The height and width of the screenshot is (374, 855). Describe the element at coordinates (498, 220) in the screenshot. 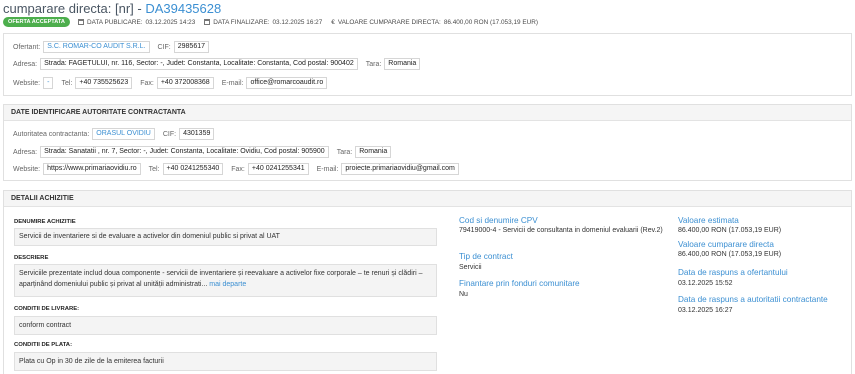

I see `cpv-label: Cod si denumire CPV` at that location.